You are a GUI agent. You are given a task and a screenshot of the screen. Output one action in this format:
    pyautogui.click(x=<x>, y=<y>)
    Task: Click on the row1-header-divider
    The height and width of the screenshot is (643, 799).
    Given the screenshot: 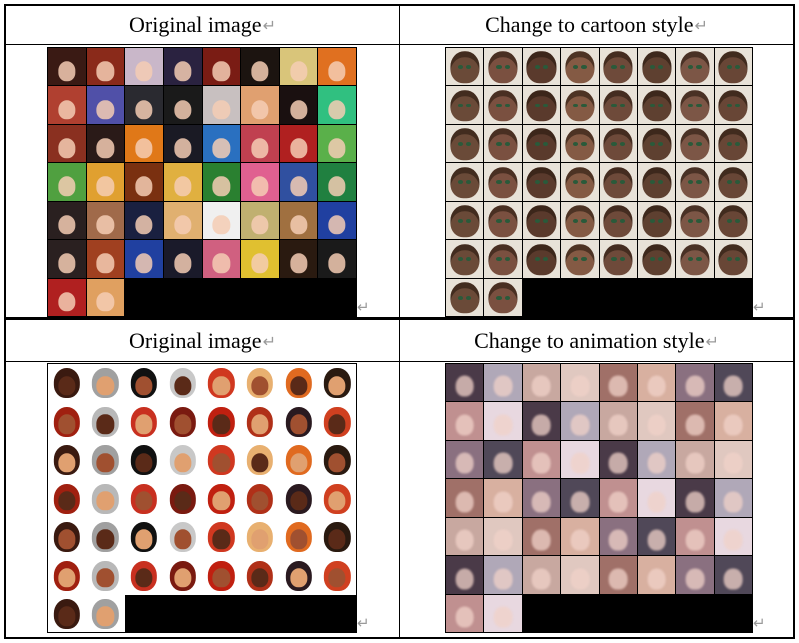 What is the action you would take?
    pyautogui.click(x=399, y=44)
    